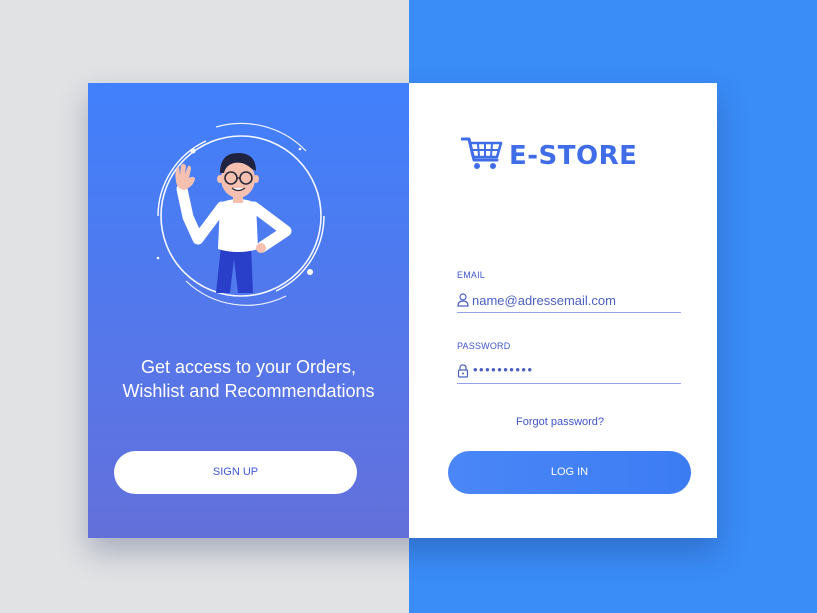 This screenshot has height=613, width=817. What do you see at coordinates (484, 346) in the screenshot?
I see `password-label: PASSWORD` at bounding box center [484, 346].